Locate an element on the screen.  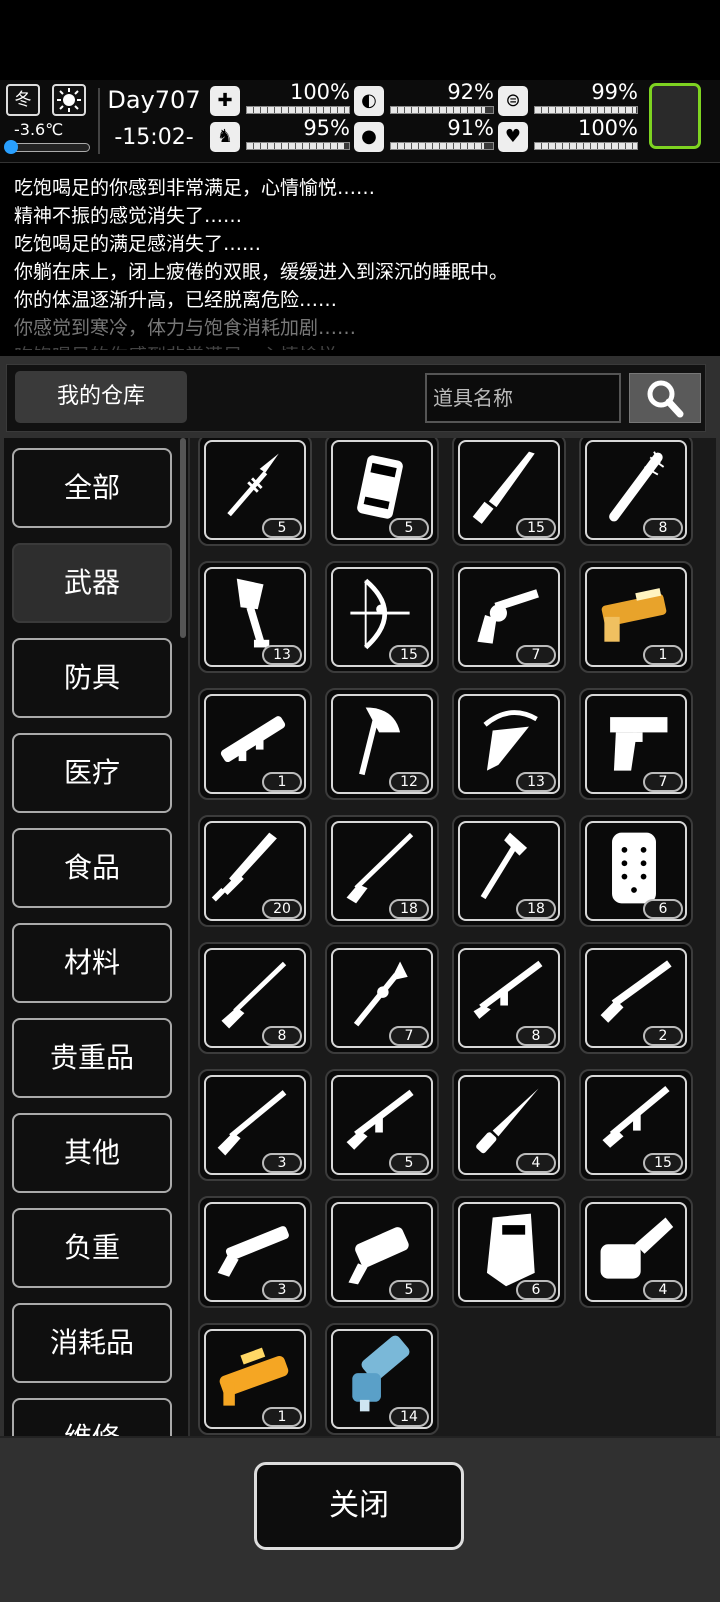
warehouse-title: 我的仓库 is located at coordinates (101, 397).